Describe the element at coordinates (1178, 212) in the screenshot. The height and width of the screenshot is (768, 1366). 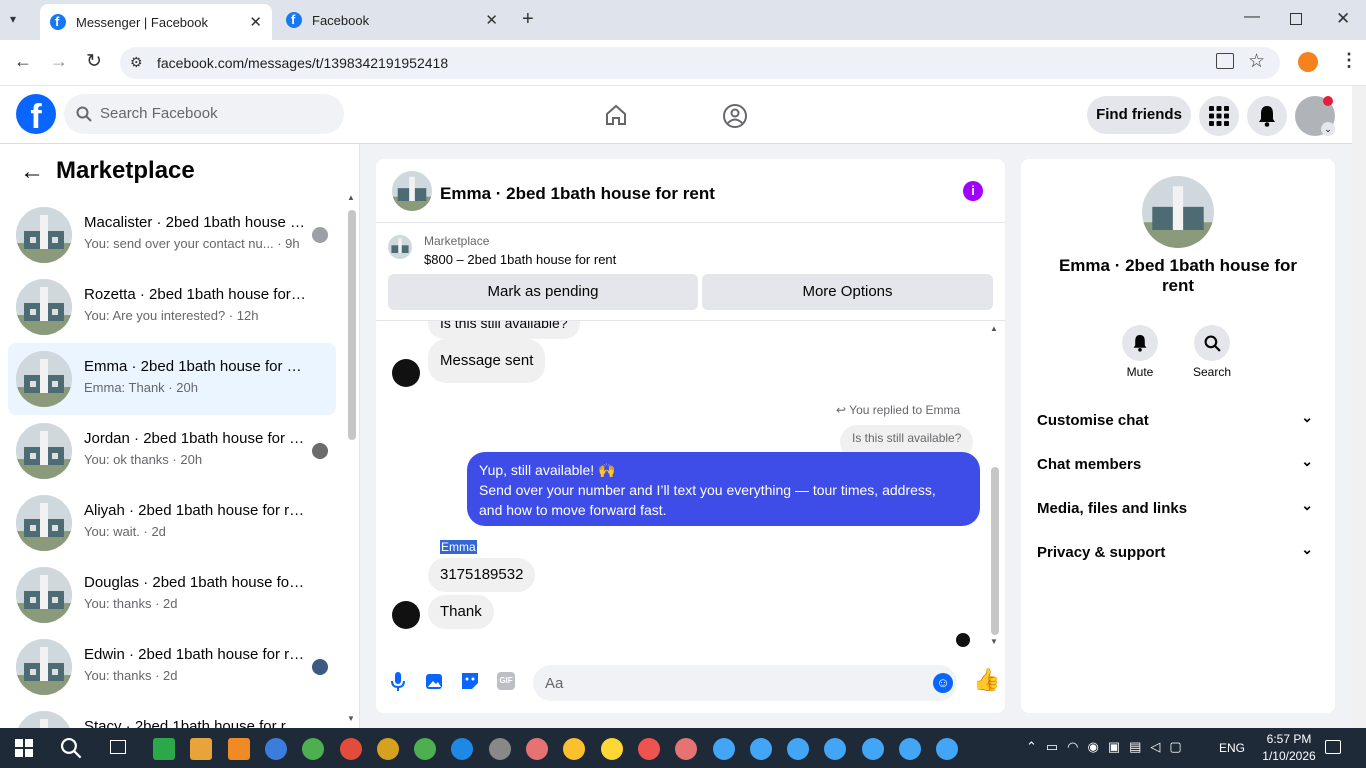
I see `contact-large-avatar` at that location.